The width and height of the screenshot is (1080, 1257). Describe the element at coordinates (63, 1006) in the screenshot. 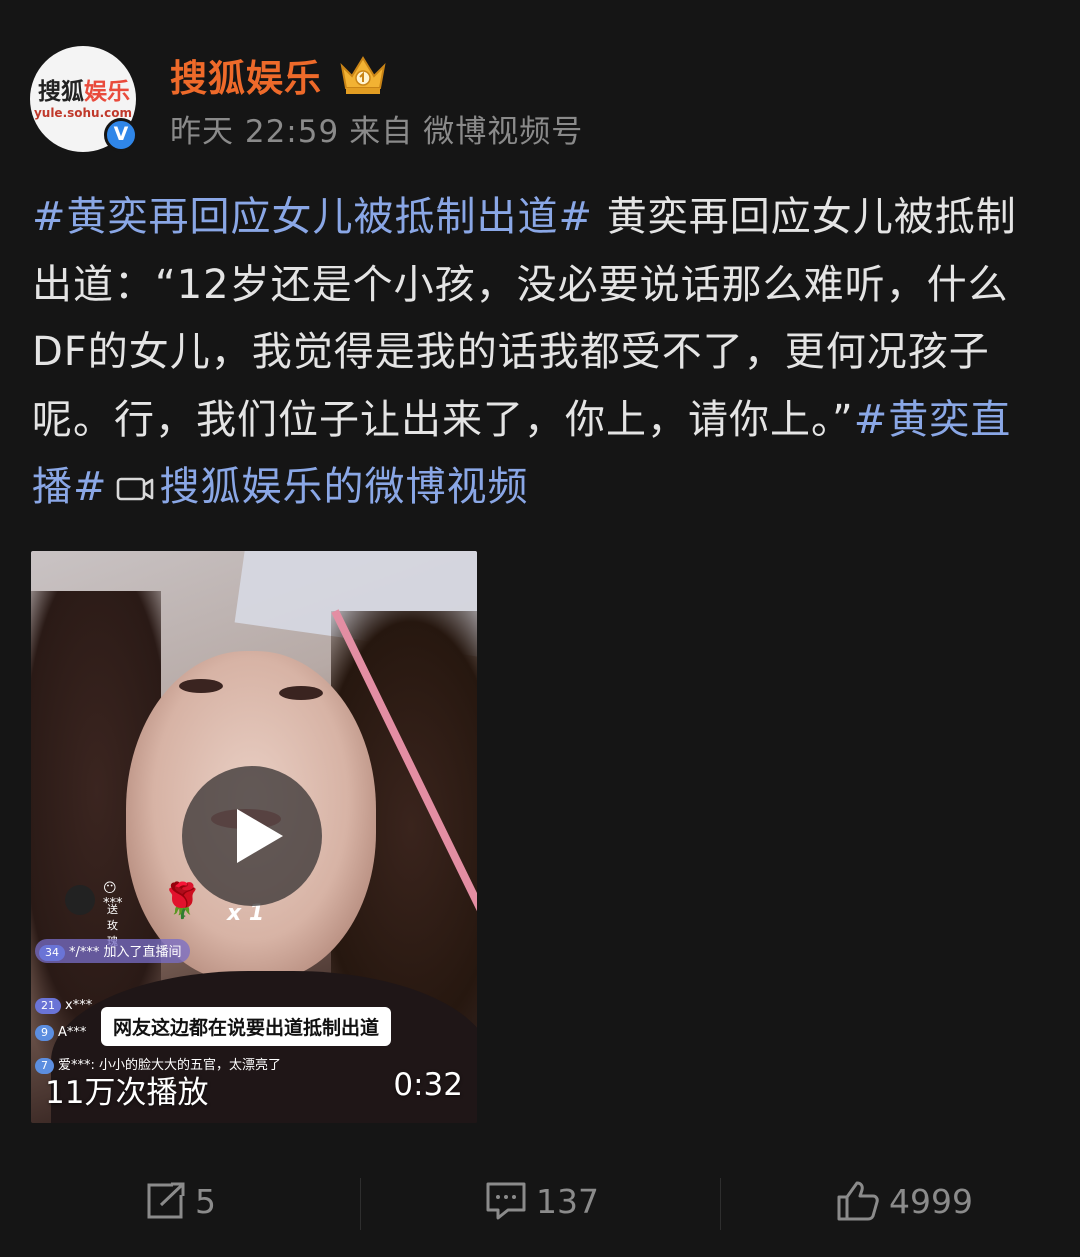

I see `live-chat-row: 21 x***` at that location.